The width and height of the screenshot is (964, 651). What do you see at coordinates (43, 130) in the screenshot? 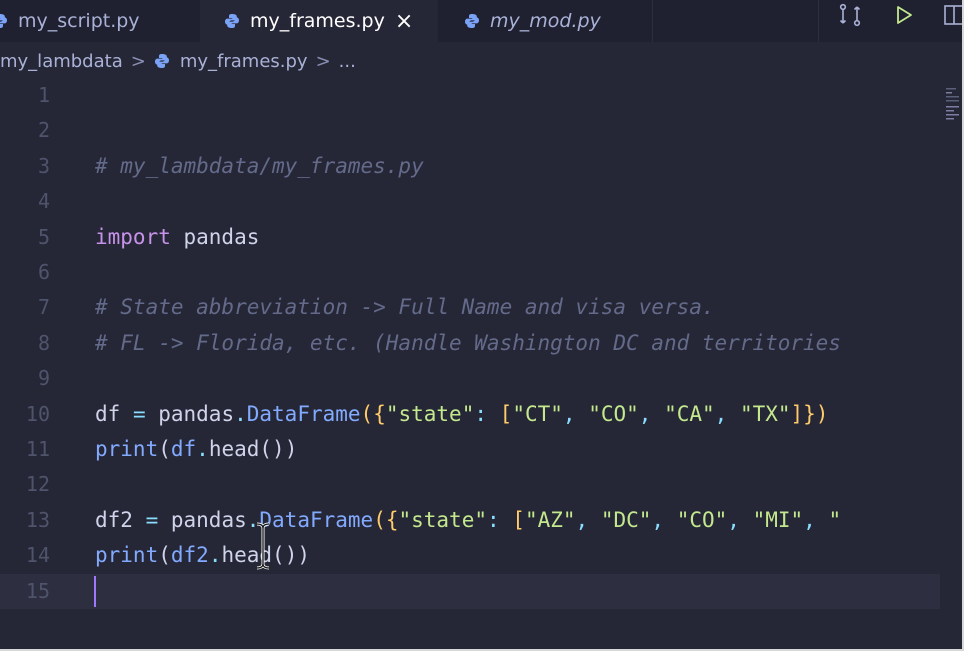
I see `line-number: 2` at bounding box center [43, 130].